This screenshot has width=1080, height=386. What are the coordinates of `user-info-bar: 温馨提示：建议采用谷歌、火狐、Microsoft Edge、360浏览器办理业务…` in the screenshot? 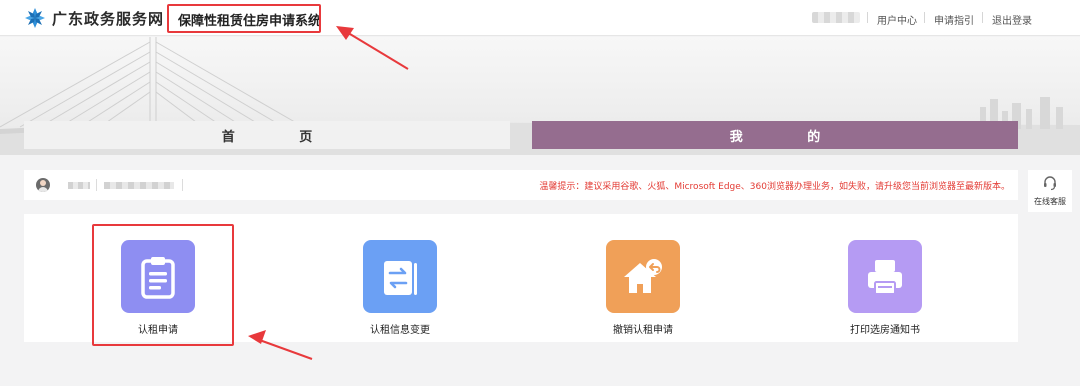 It's located at (521, 185).